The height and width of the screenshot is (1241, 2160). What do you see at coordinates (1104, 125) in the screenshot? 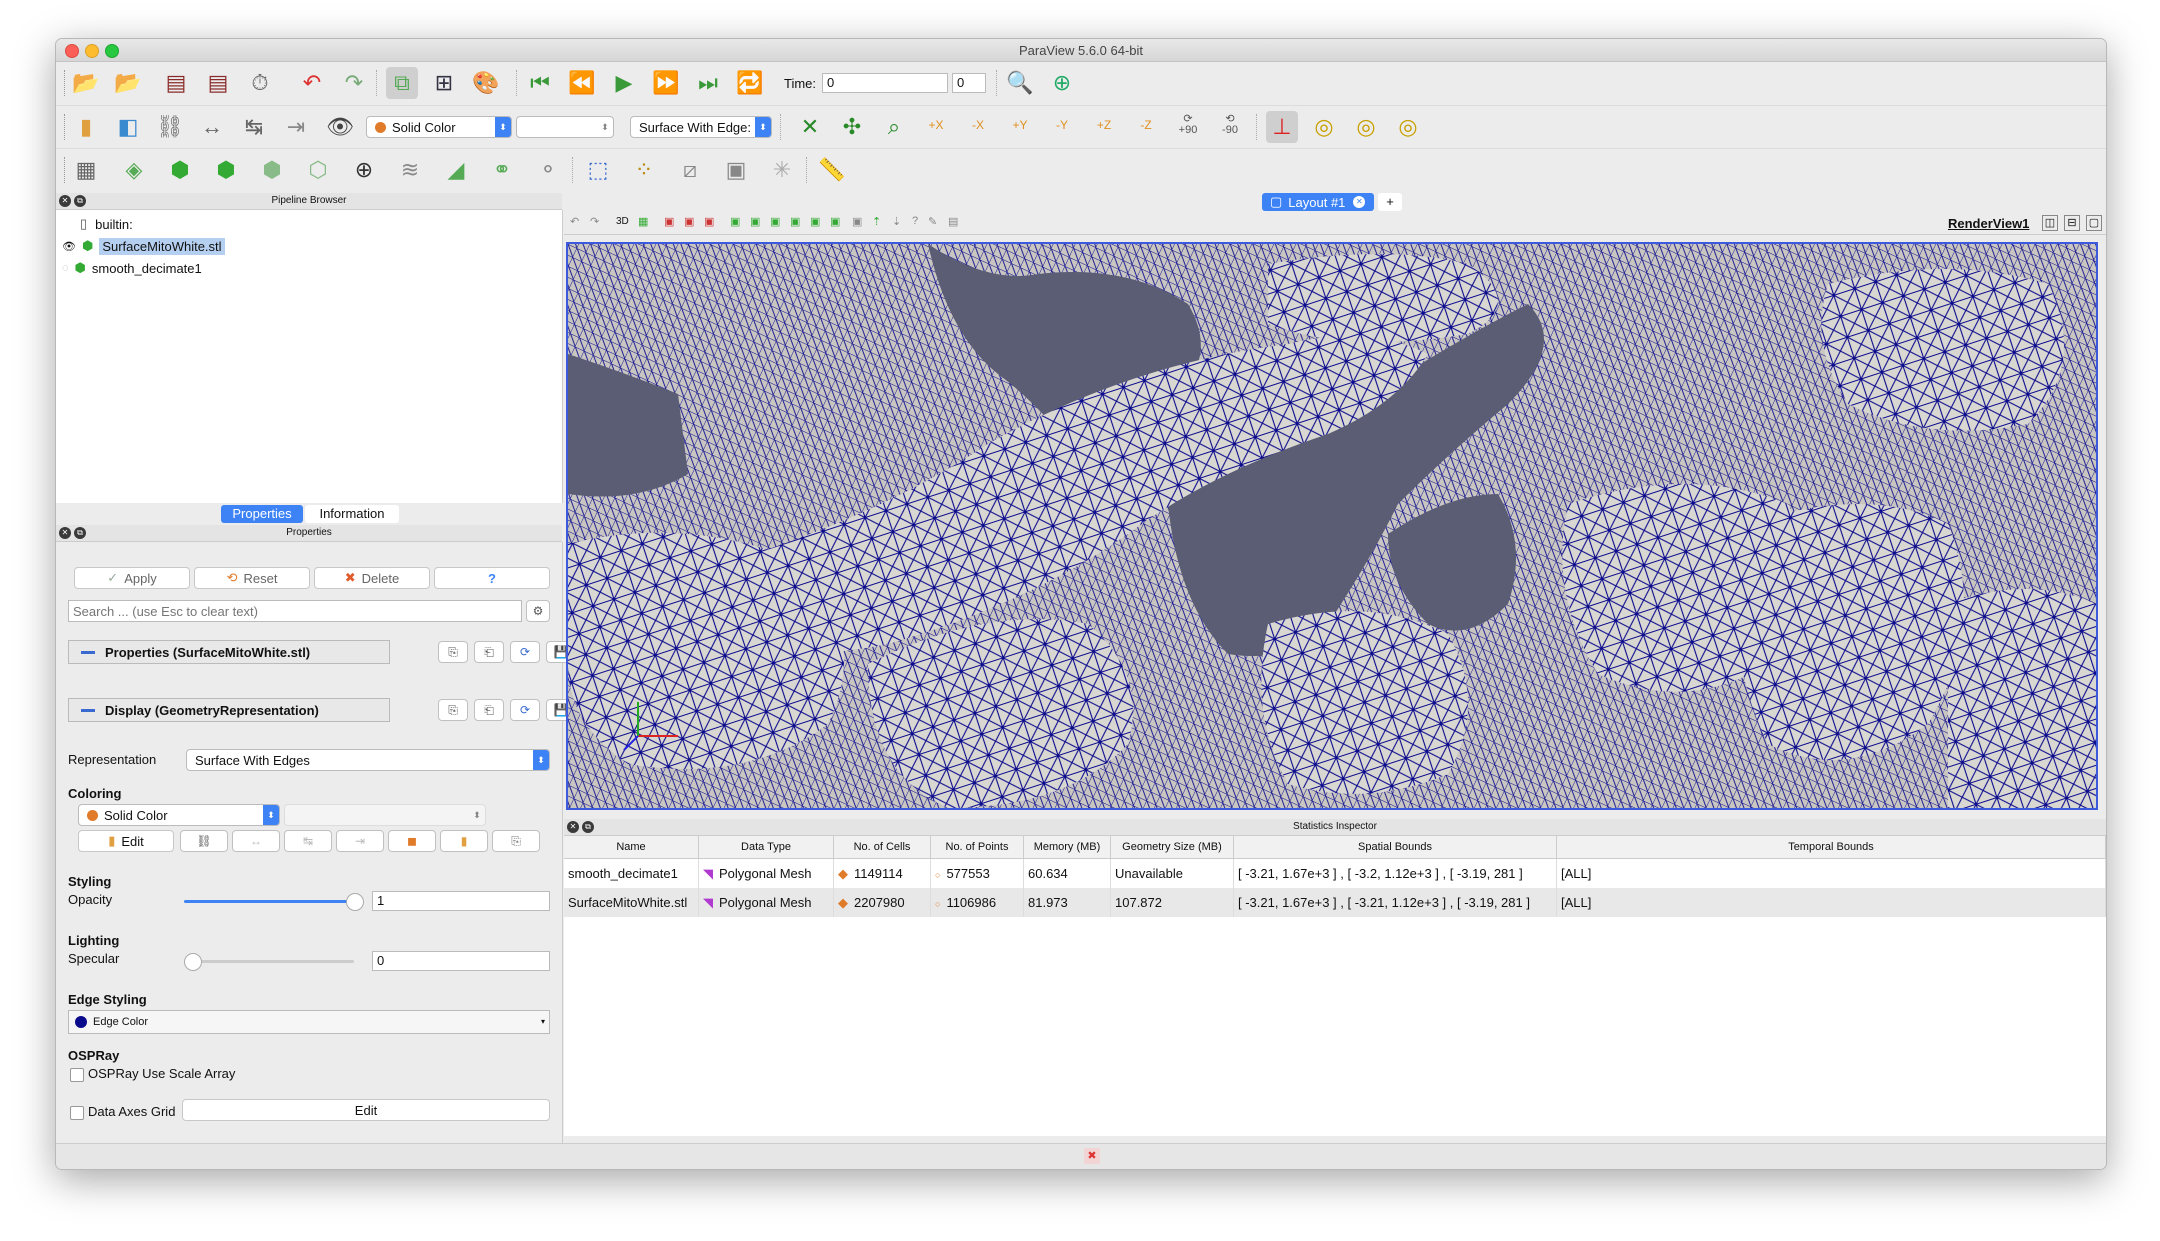
I see `view-plus-z-icon: +Z` at bounding box center [1104, 125].